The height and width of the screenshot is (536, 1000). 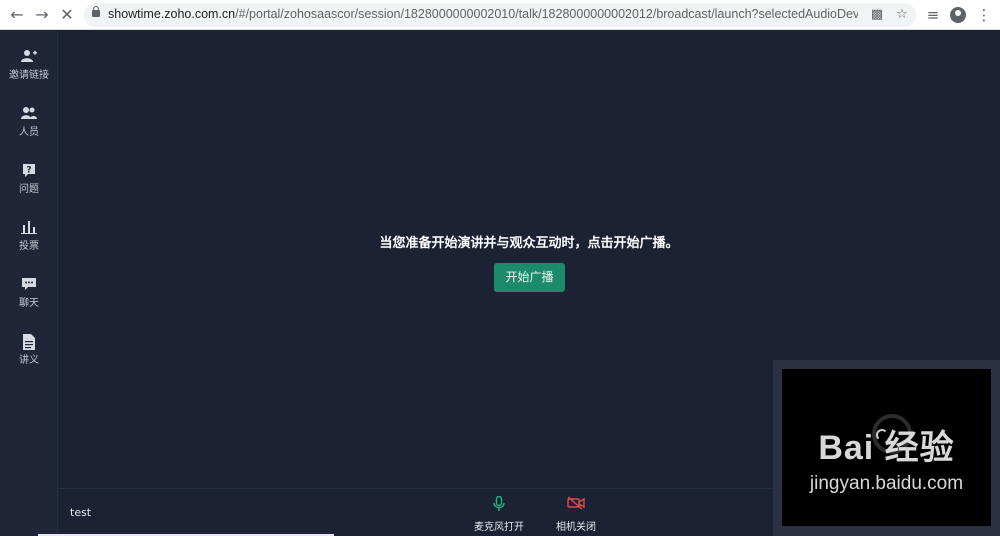 What do you see at coordinates (576, 504) in the screenshot?
I see `camera-off-icon` at bounding box center [576, 504].